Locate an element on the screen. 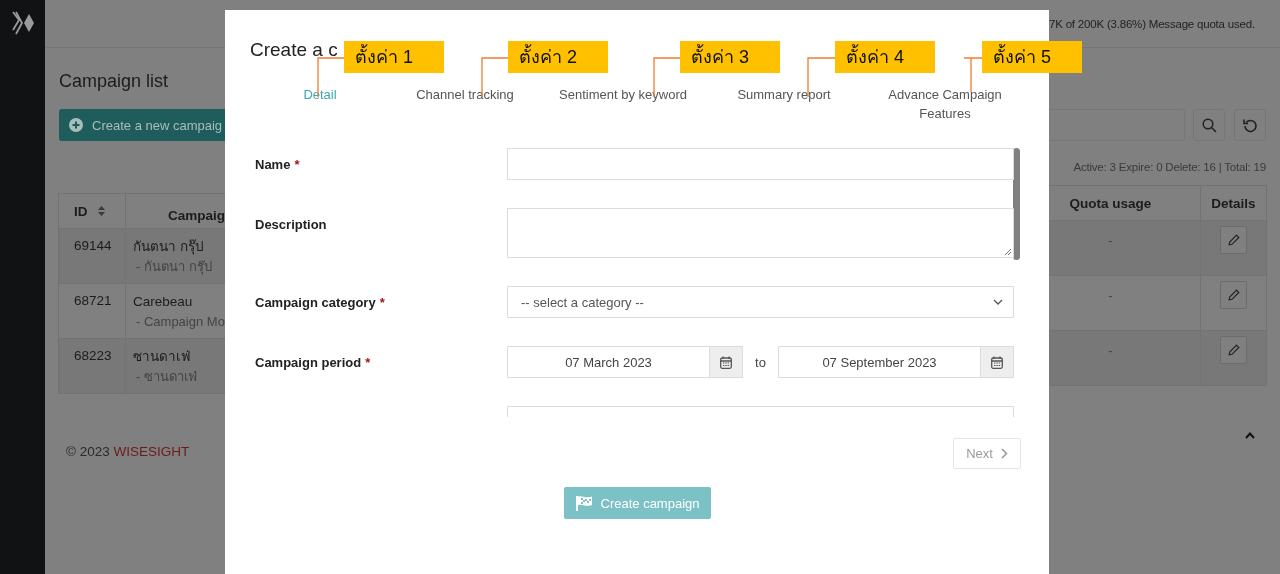 Image resolution: width=1280 pixels, height=574 pixels. column-header: ID is located at coordinates (91, 211).